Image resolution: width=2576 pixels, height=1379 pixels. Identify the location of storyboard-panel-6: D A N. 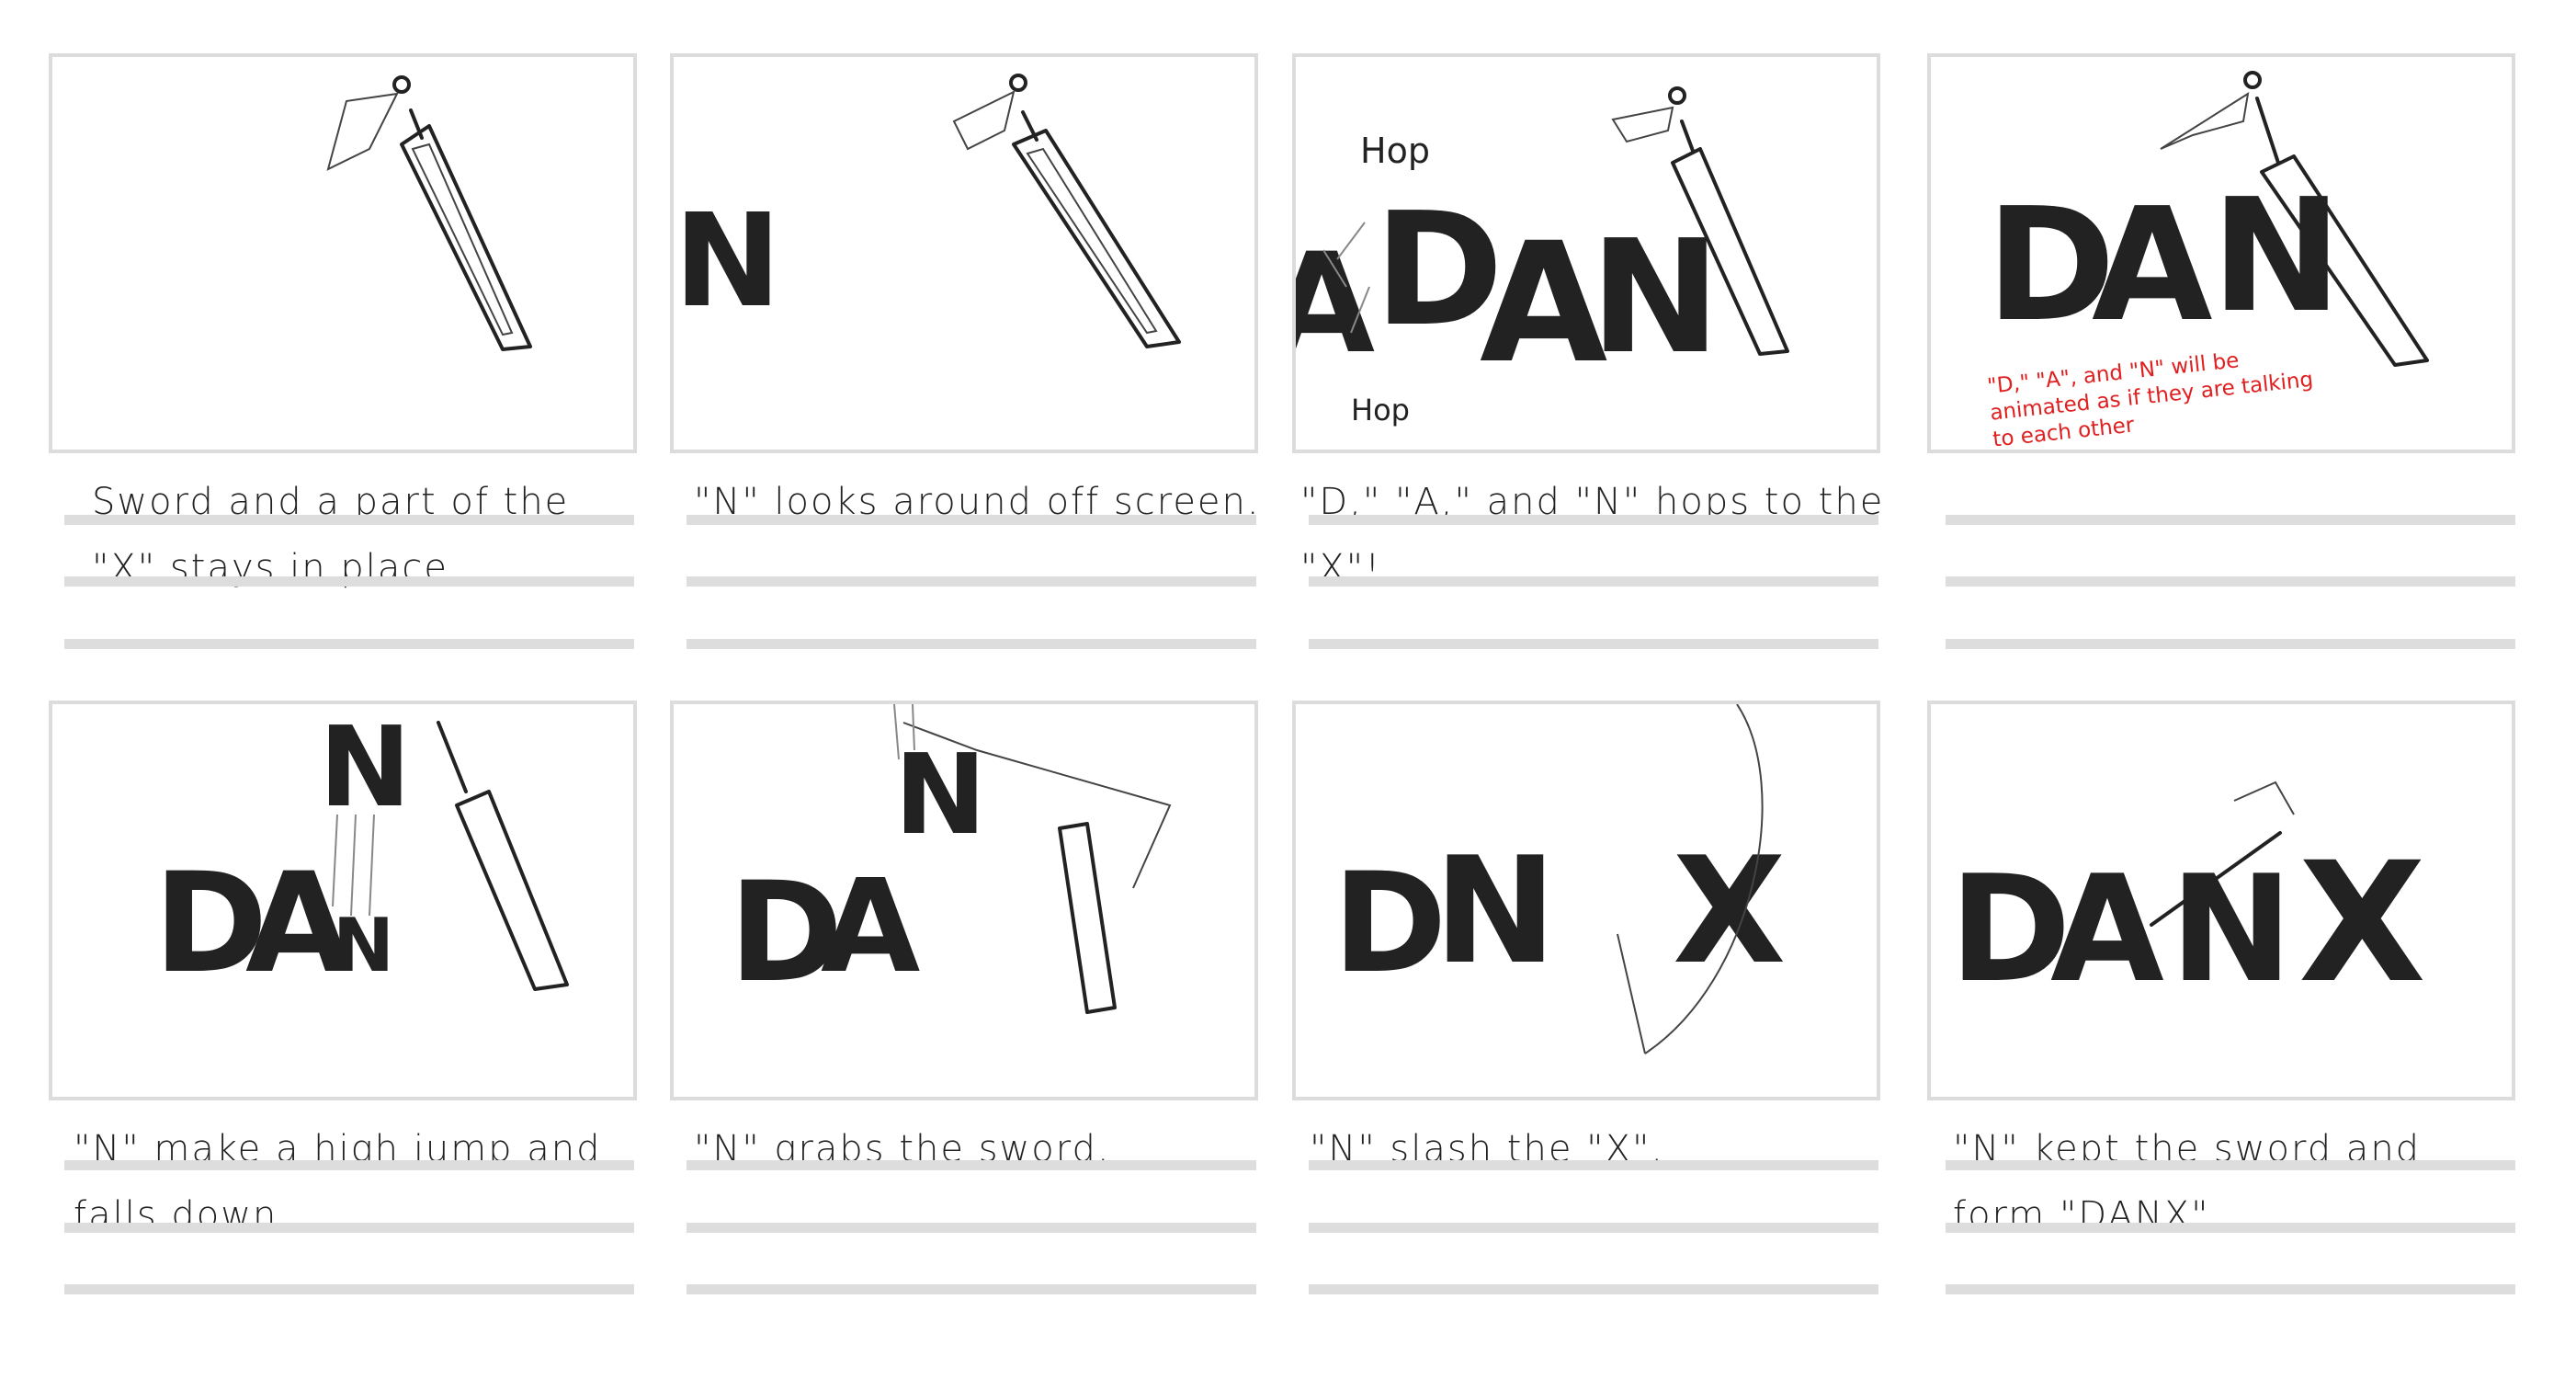
(964, 900).